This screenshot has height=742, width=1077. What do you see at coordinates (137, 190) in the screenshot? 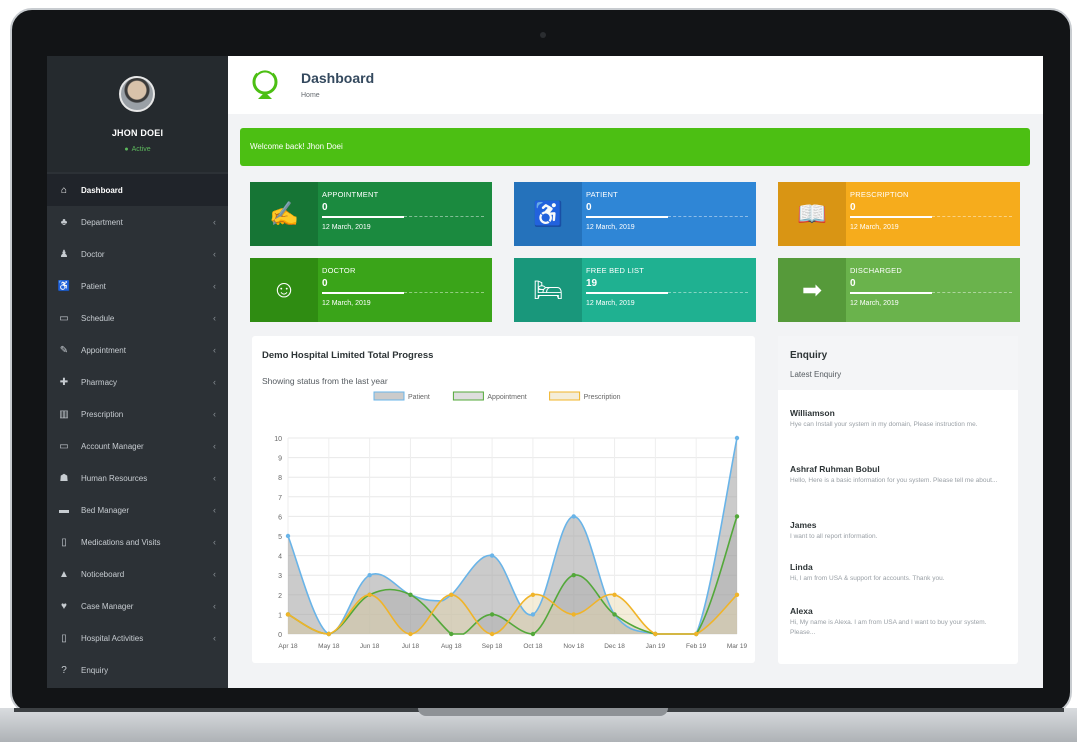
I see `sidebar-item-dashboard: ⌂ Dashboard` at bounding box center [137, 190].